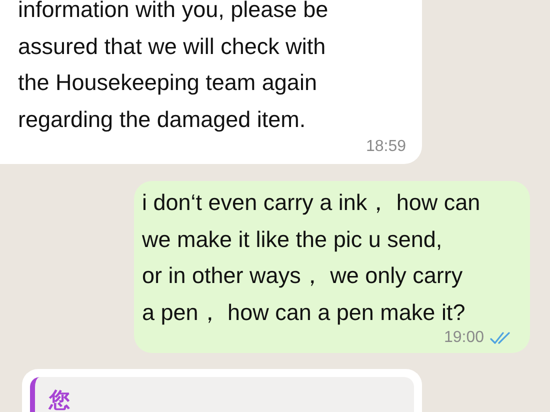 The height and width of the screenshot is (412, 550). Describe the element at coordinates (59, 400) in the screenshot. I see `quoted-author: 您` at that location.